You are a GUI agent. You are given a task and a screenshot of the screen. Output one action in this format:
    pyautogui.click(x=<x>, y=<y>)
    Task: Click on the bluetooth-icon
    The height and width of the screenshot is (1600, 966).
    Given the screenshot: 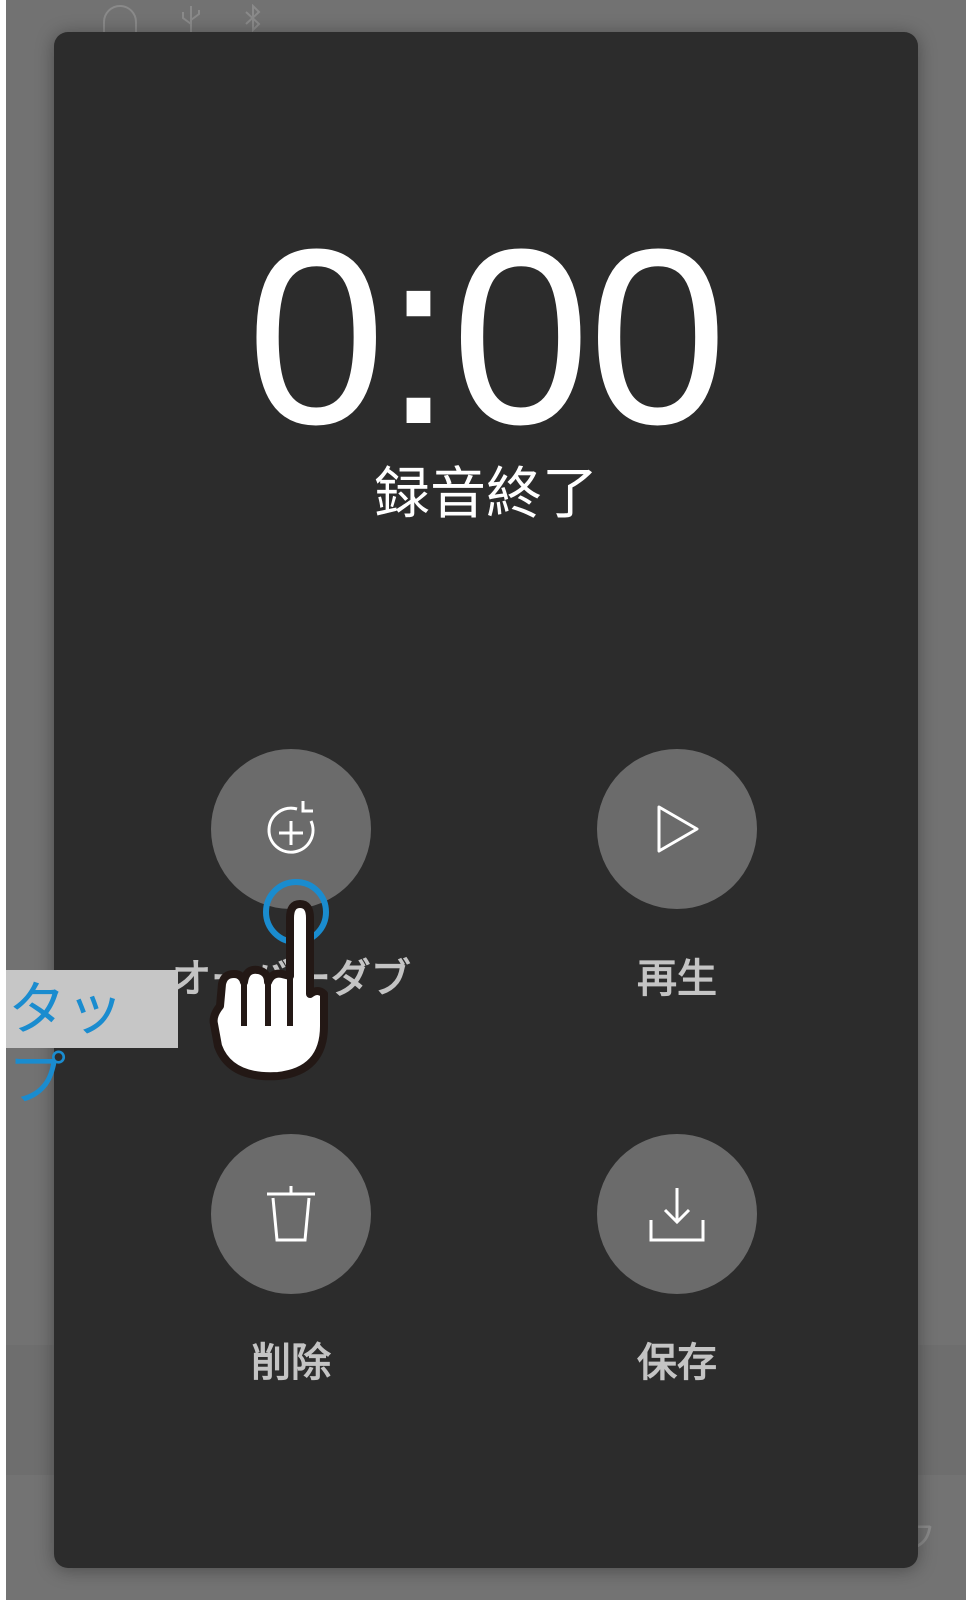 What is the action you would take?
    pyautogui.click(x=253, y=18)
    